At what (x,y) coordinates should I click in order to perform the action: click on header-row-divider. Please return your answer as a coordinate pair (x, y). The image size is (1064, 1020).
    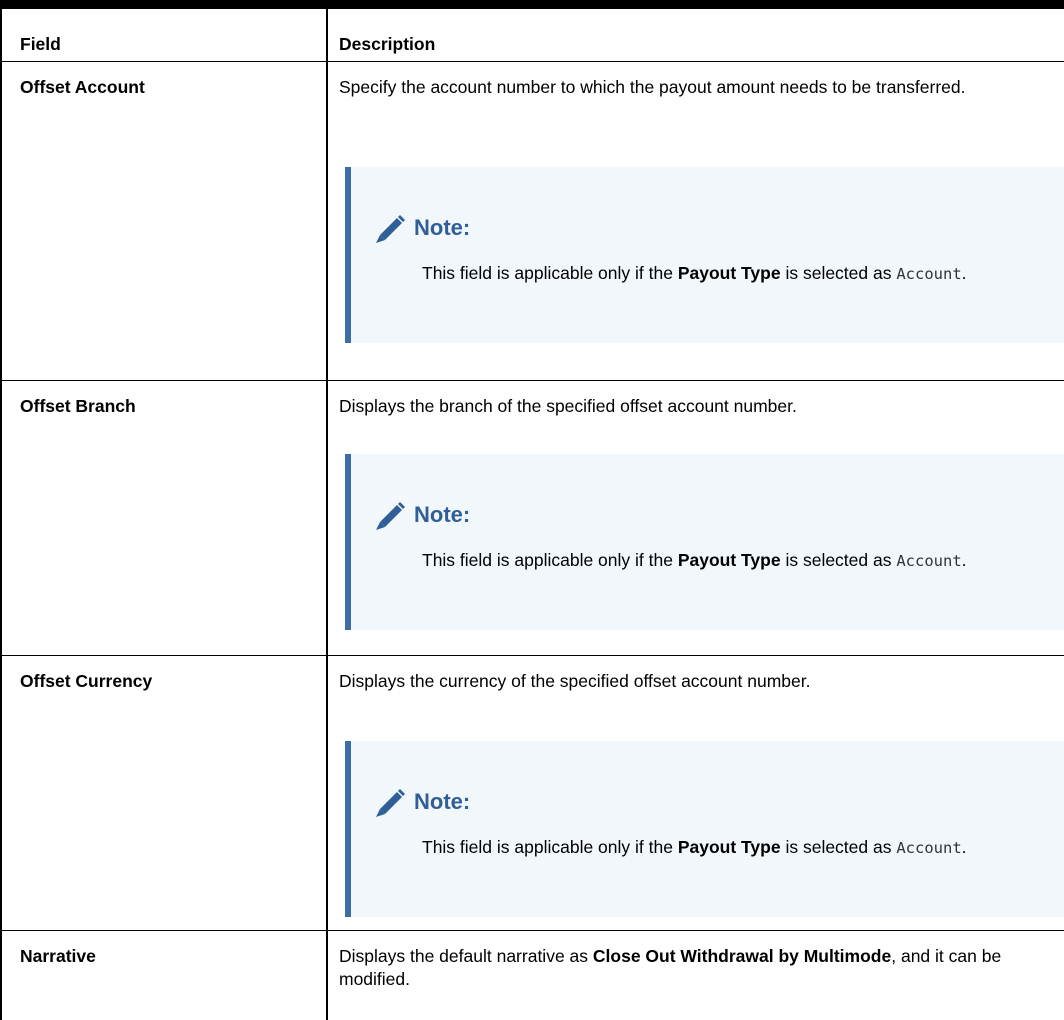
    Looking at the image, I should click on (532, 61).